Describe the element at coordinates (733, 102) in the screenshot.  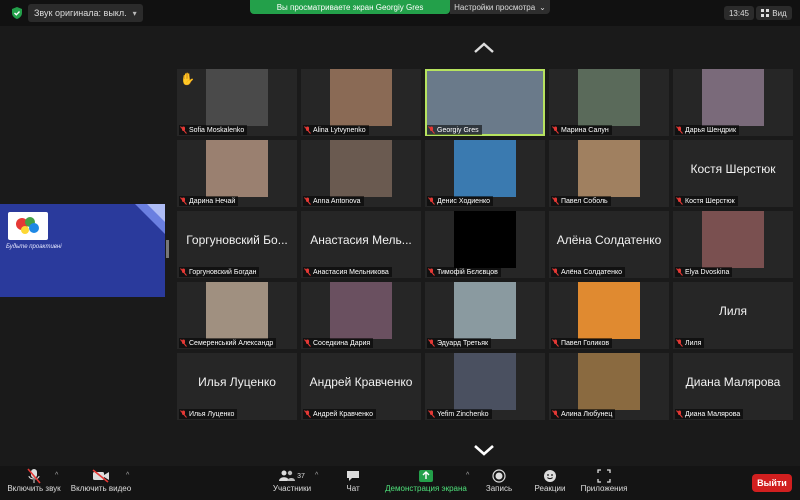
I see `participant-tile: Дарья Шендрик` at that location.